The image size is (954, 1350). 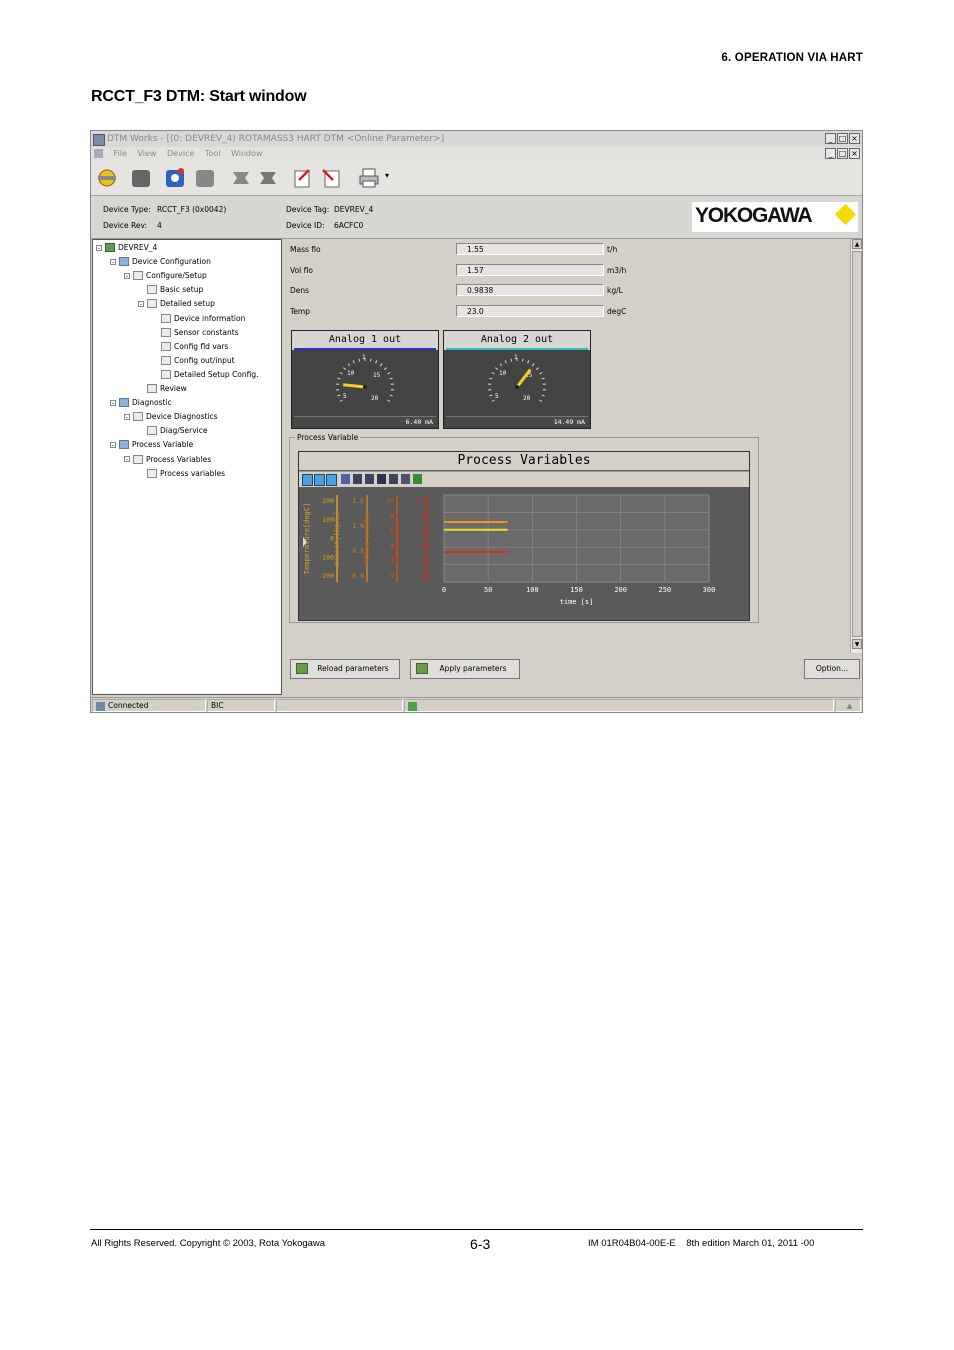 I want to click on param-unit: degC, so click(x=617, y=311).